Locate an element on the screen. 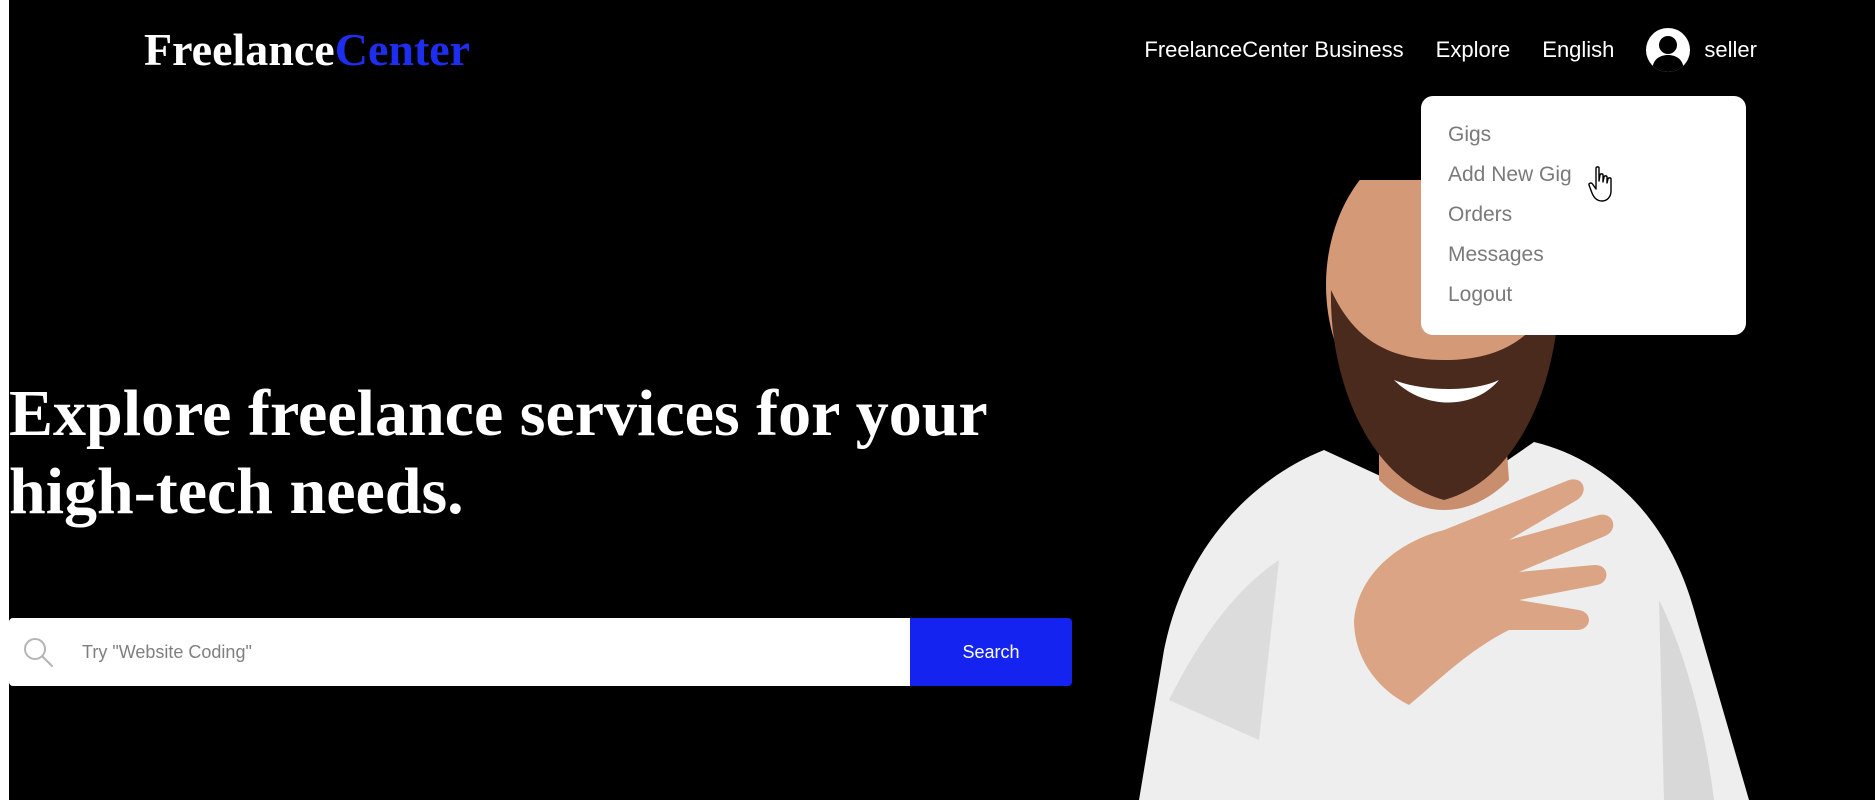  menu-item-orders: Orders is located at coordinates (1597, 220).